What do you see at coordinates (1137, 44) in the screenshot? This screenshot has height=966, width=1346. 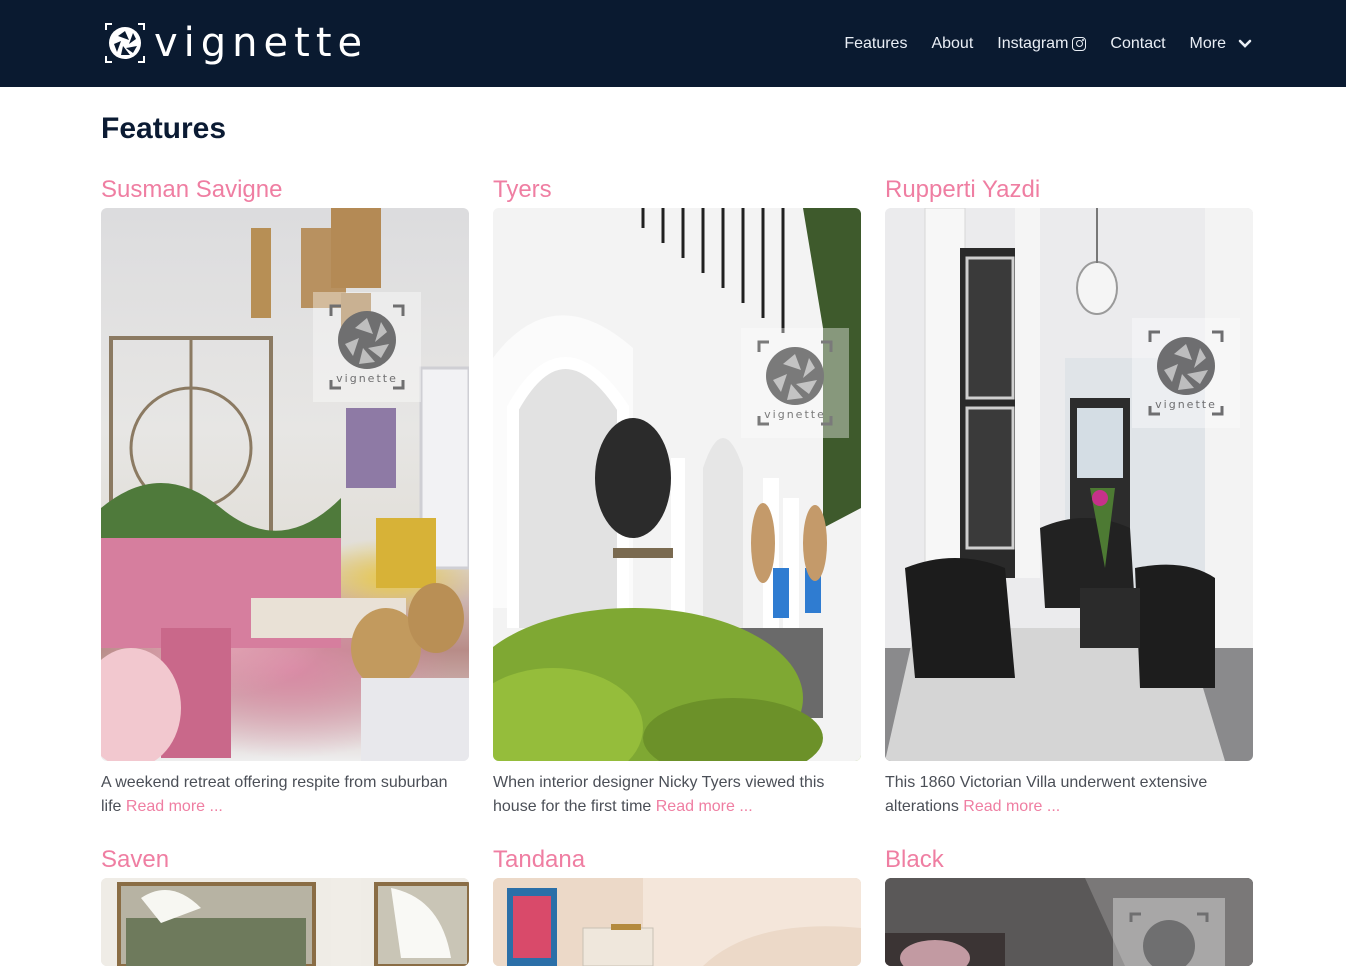 I see `nav-contact: Contact` at bounding box center [1137, 44].